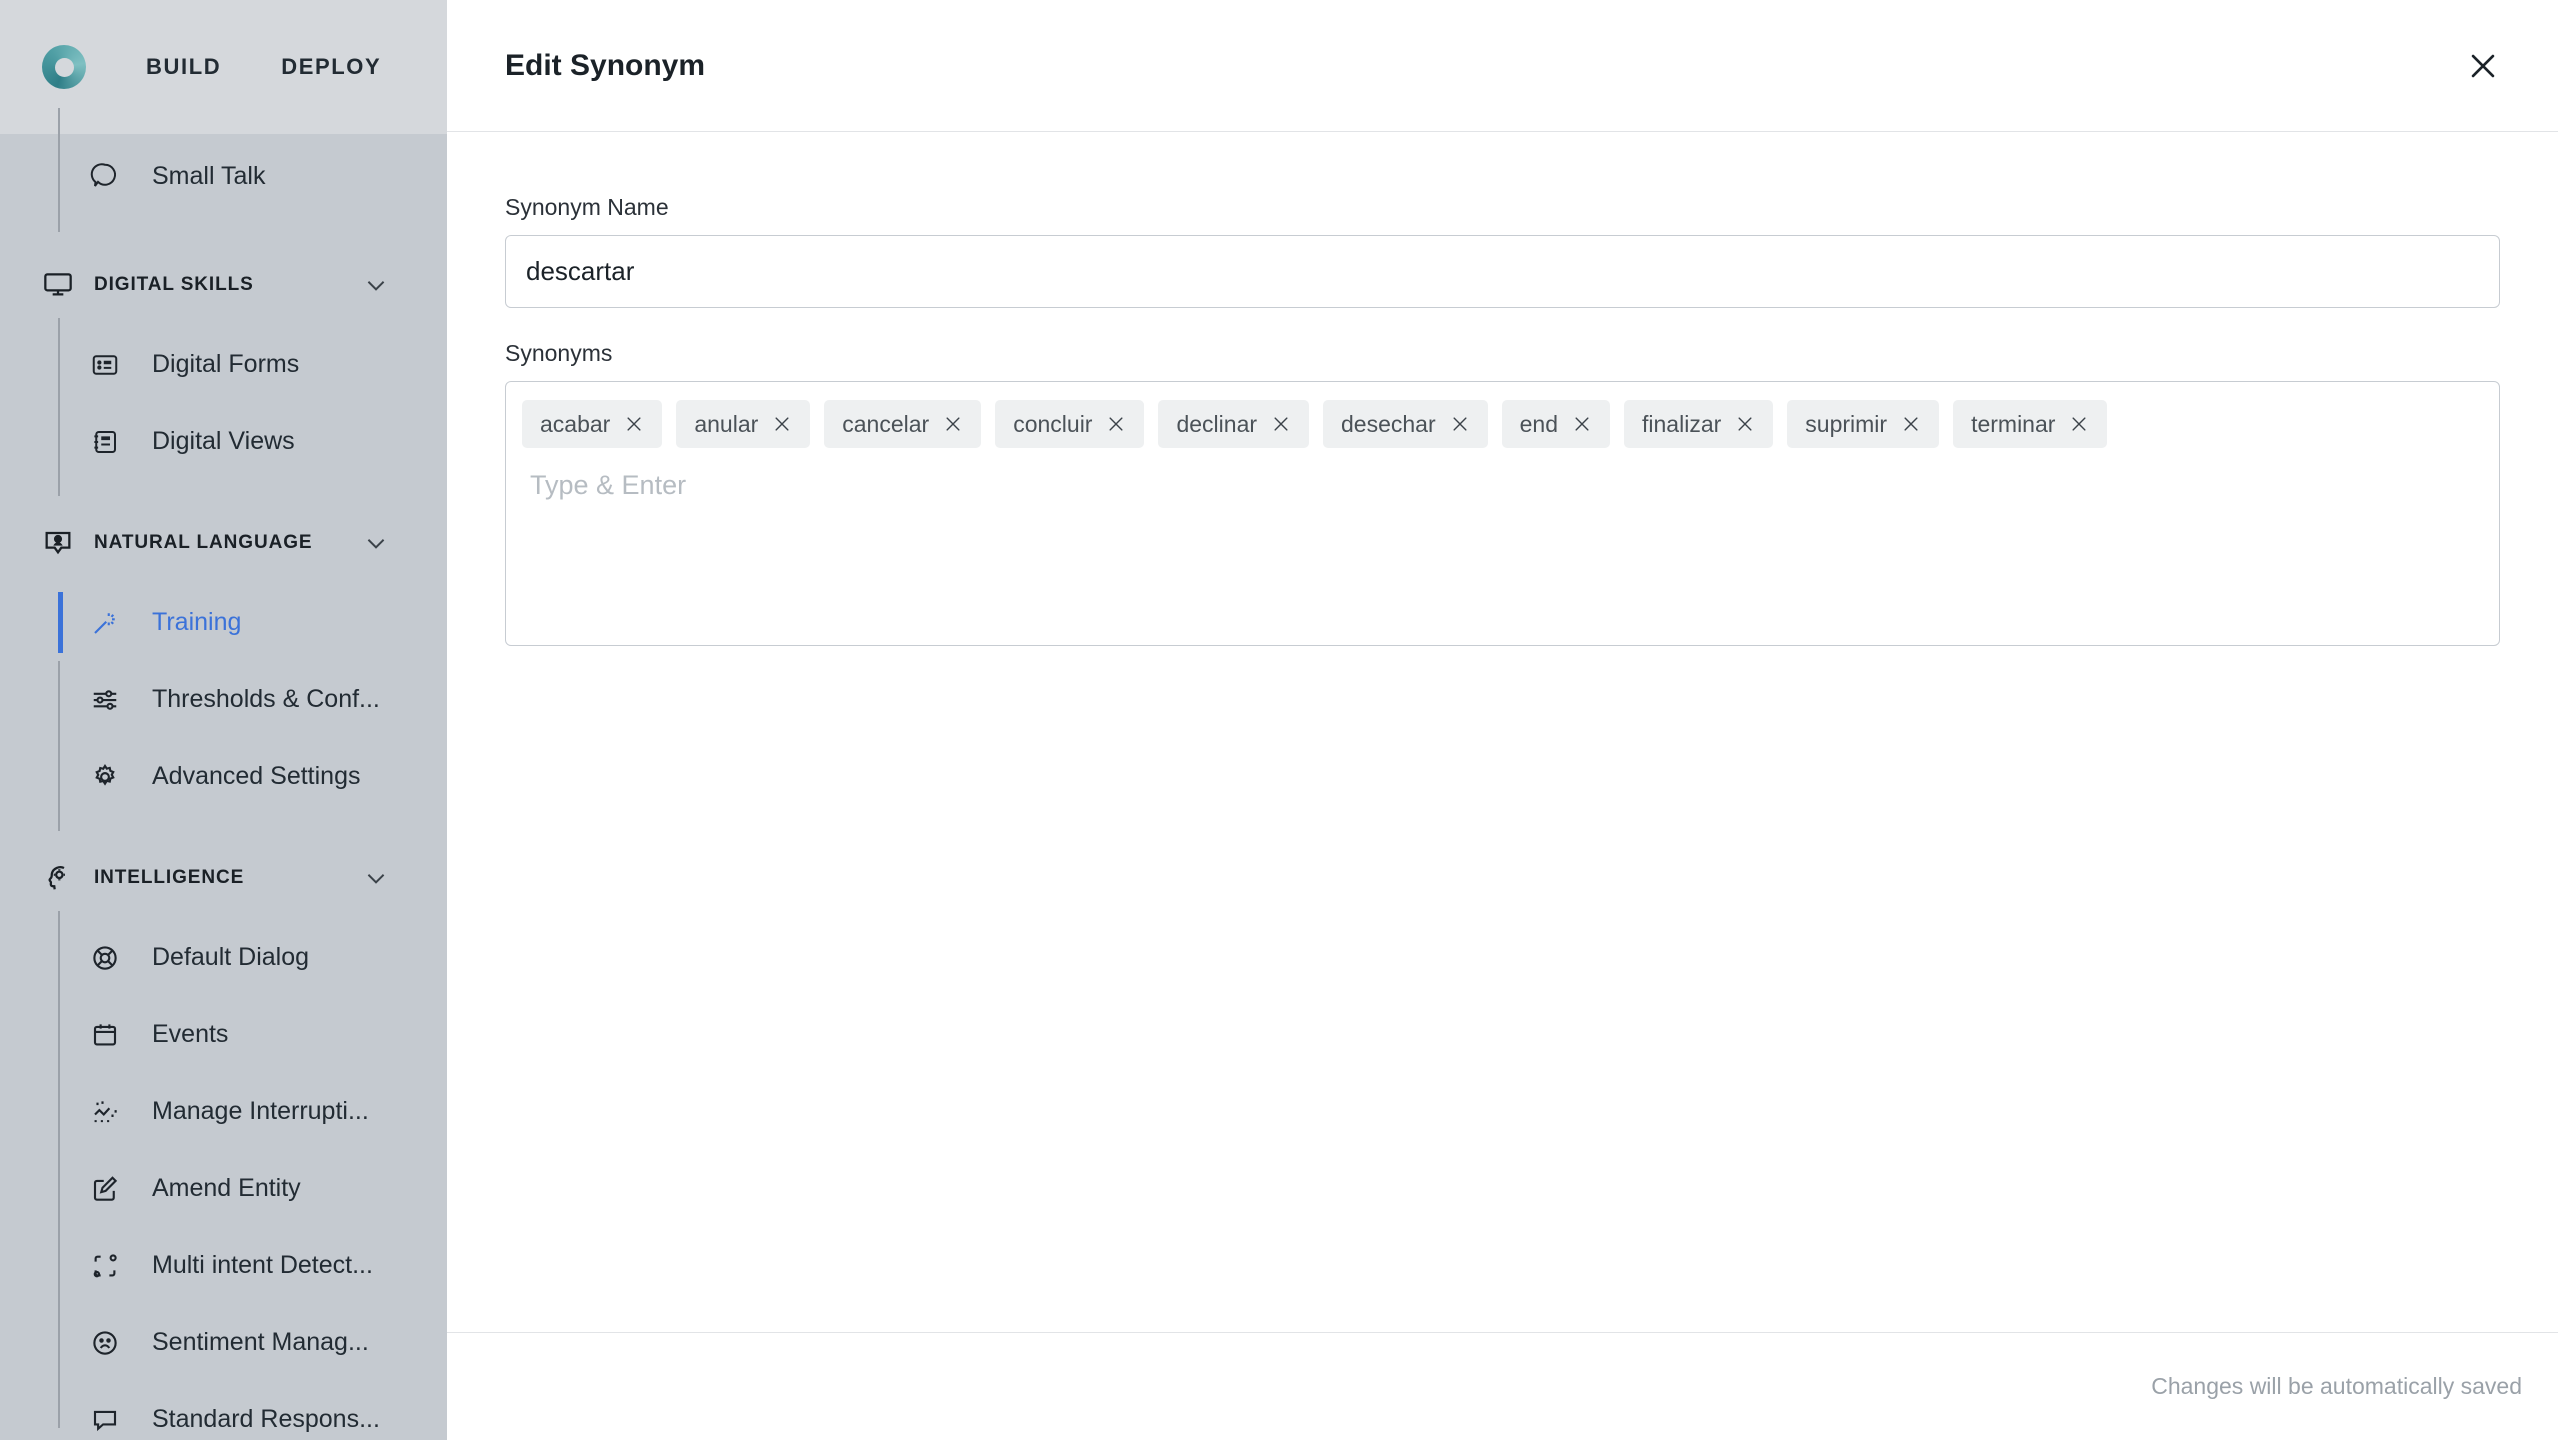 This screenshot has height=1440, width=2558. I want to click on synonym-tag: concluir, so click(1070, 424).